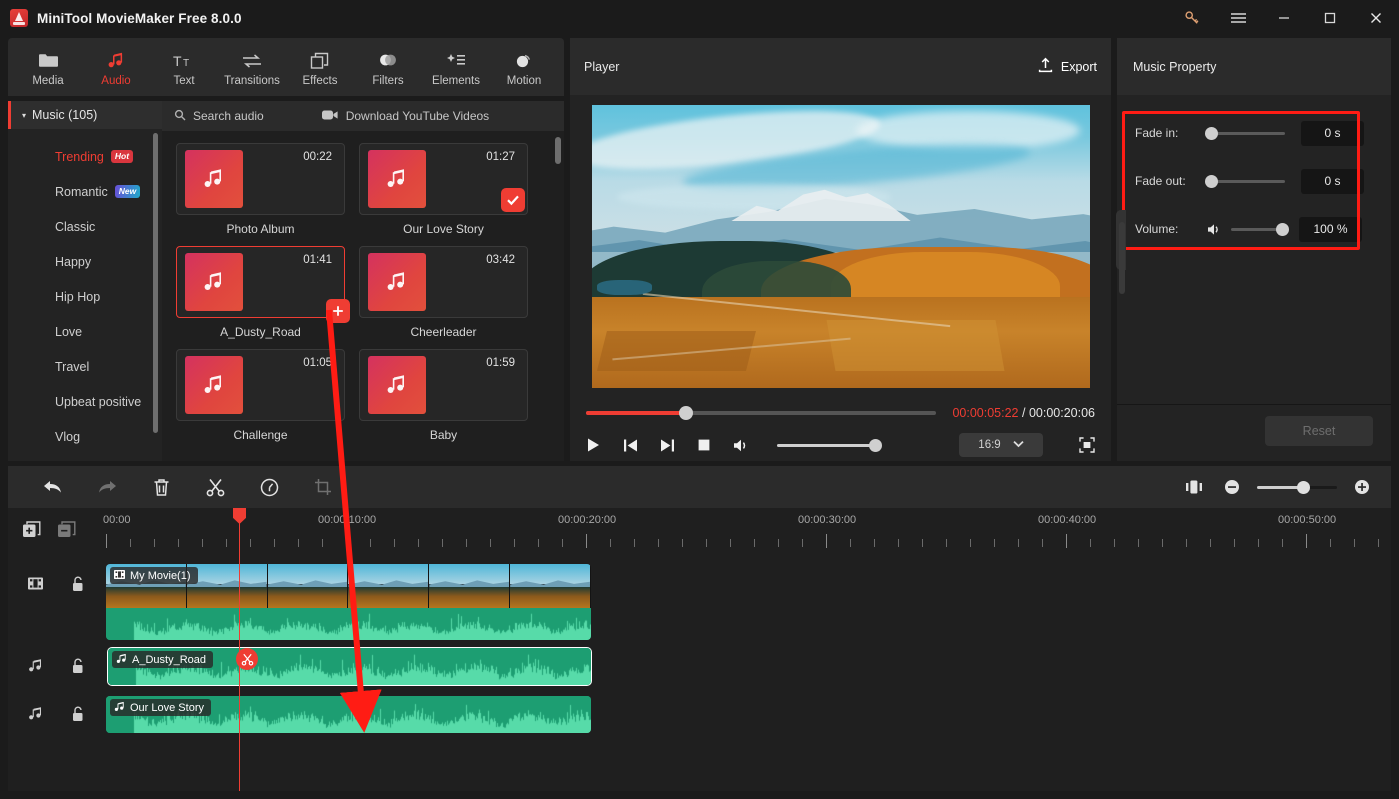  What do you see at coordinates (1332, 133) in the screenshot?
I see `fade-in-value: 0 s` at bounding box center [1332, 133].